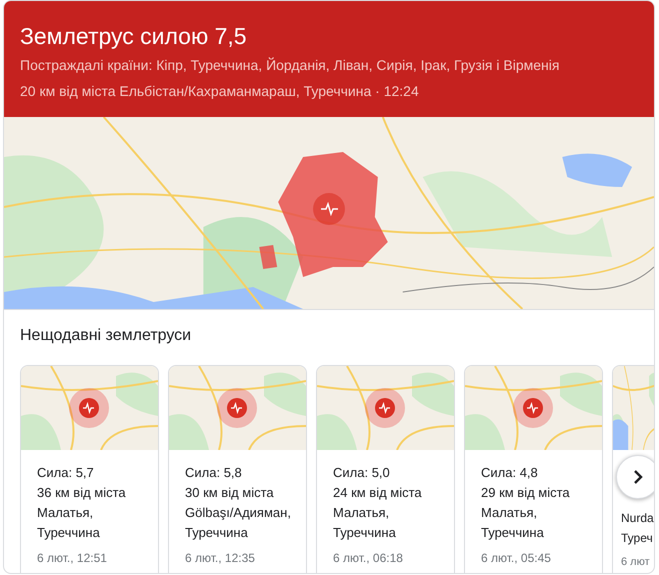 The image size is (659, 575). What do you see at coordinates (220, 558) in the screenshot?
I see `time-label: 6 лют., 12:35` at bounding box center [220, 558].